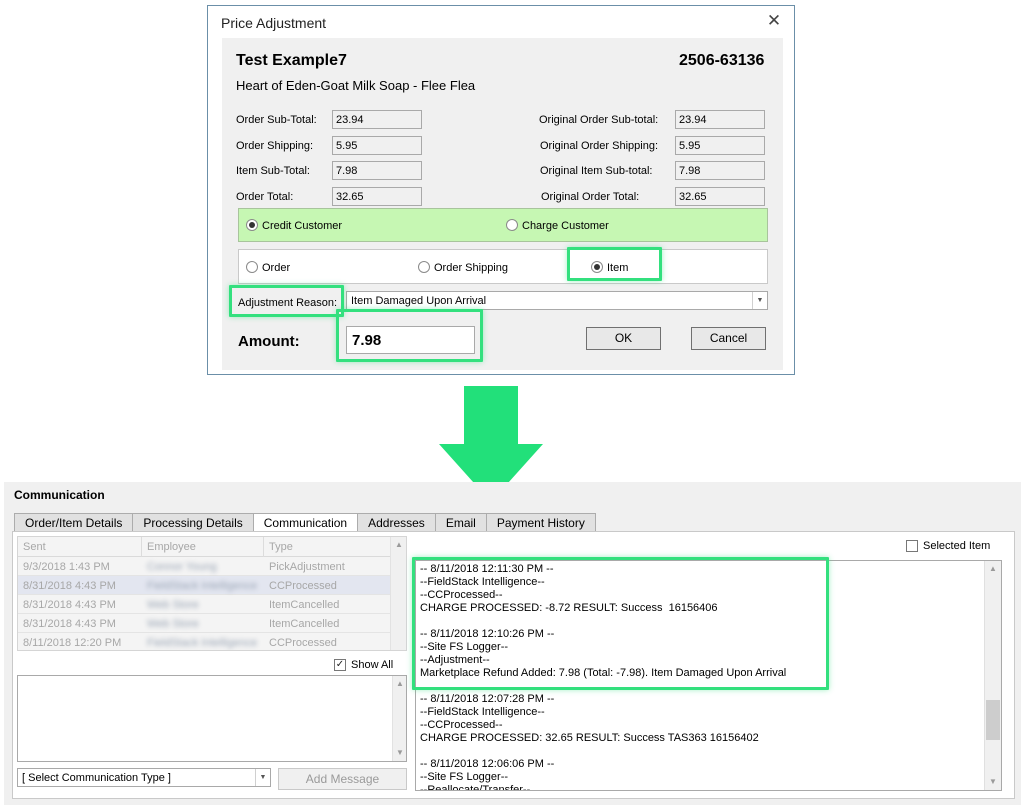 The image size is (1021, 805). Describe the element at coordinates (252, 267) in the screenshot. I see `order-radio` at that location.